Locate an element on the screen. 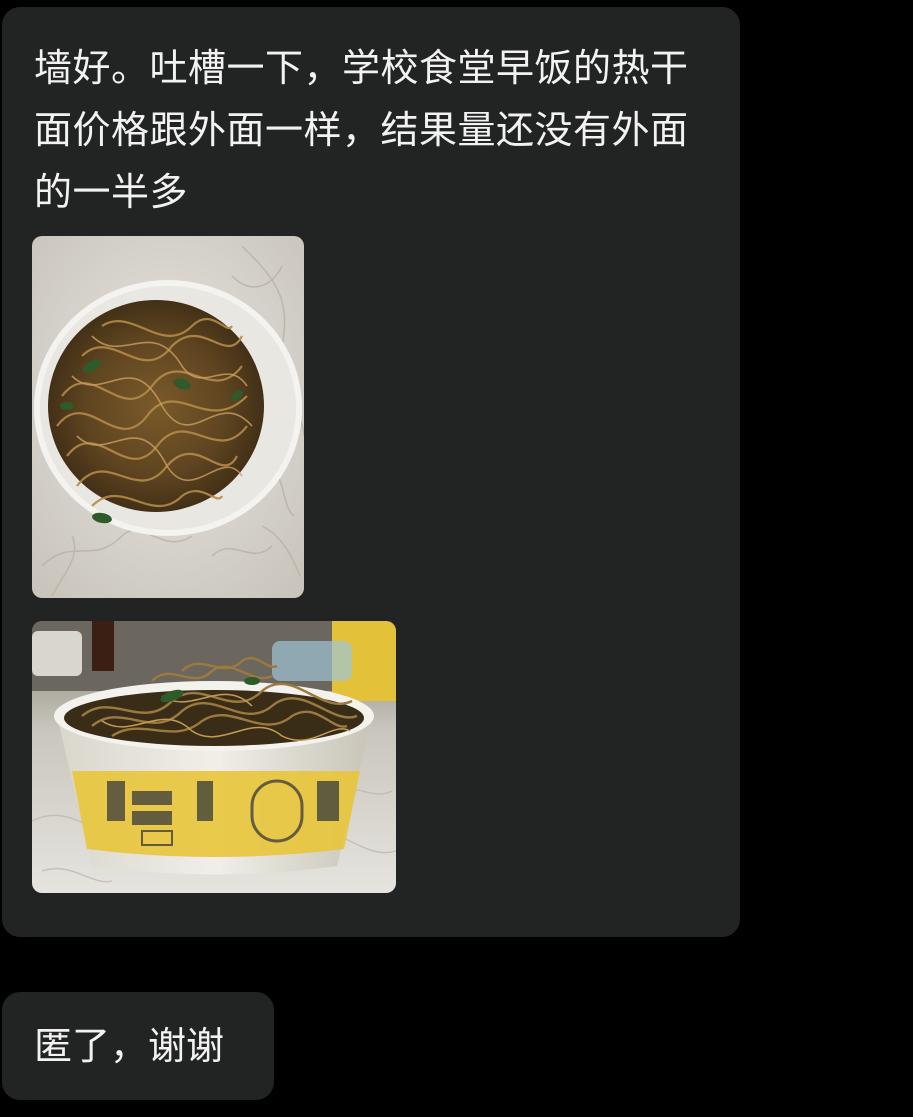 Image resolution: width=913 pixels, height=1117 pixels. noodle-bowl-photo is located at coordinates (168, 417).